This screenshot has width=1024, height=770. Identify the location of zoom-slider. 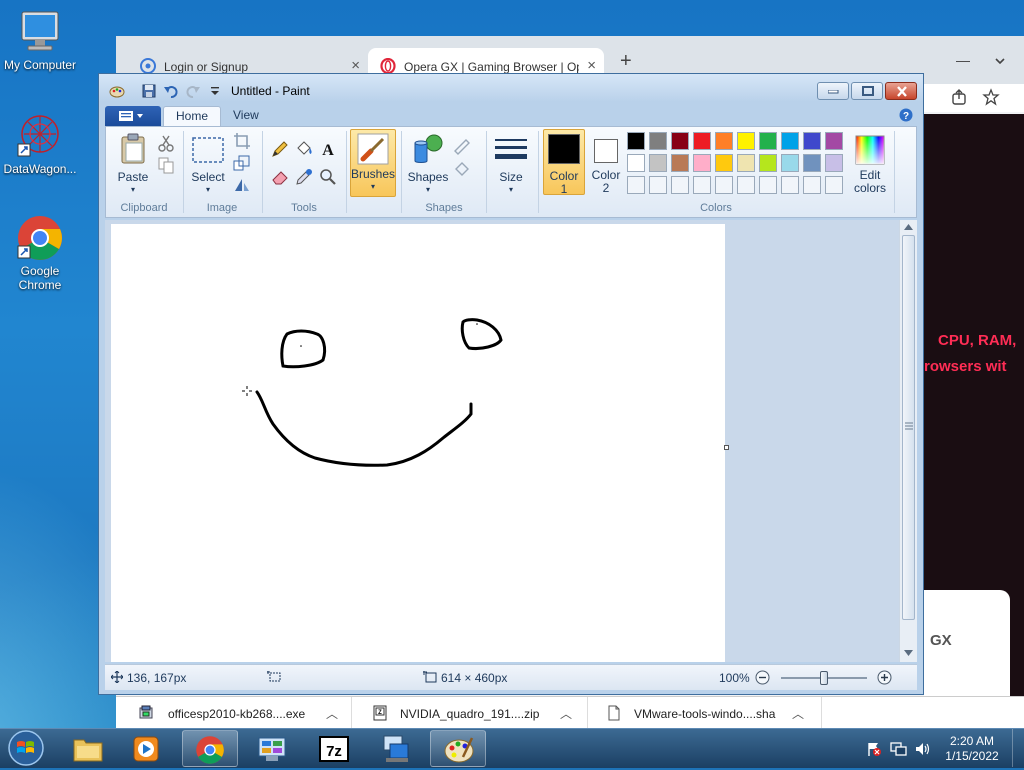
(824, 678).